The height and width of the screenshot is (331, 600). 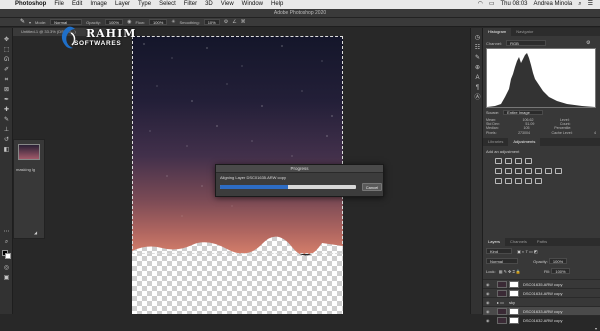 I want to click on airbrush-icon: ✳, so click(x=173, y=22).